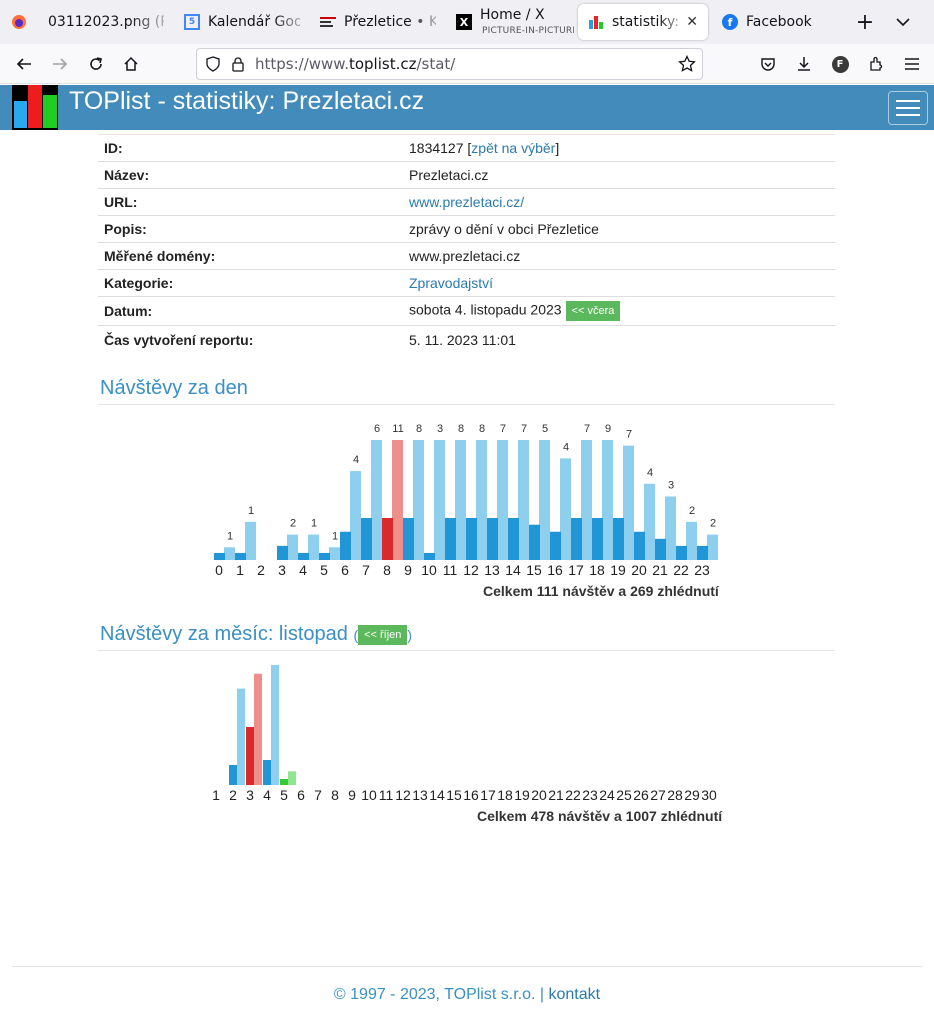 The image size is (934, 1026). What do you see at coordinates (303, 570) in the screenshot?
I see `day-tick-label: 4` at bounding box center [303, 570].